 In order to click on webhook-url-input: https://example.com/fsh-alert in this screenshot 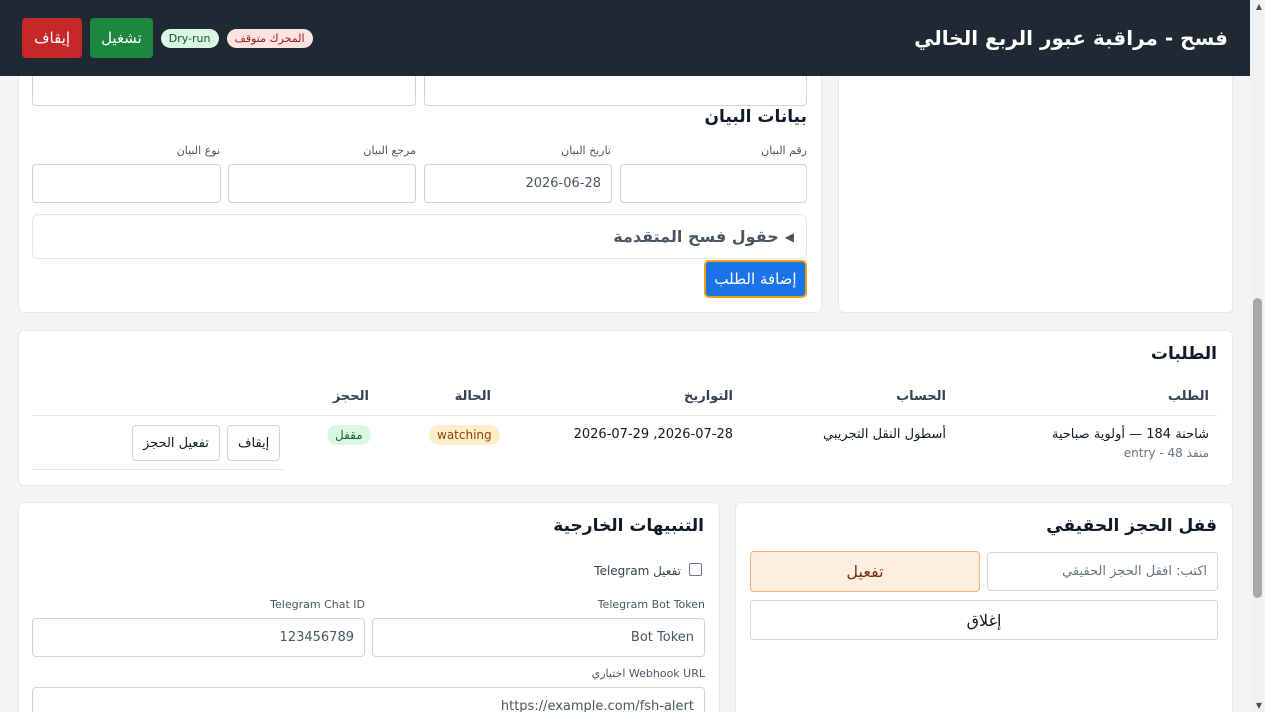, I will do `click(368, 699)`.